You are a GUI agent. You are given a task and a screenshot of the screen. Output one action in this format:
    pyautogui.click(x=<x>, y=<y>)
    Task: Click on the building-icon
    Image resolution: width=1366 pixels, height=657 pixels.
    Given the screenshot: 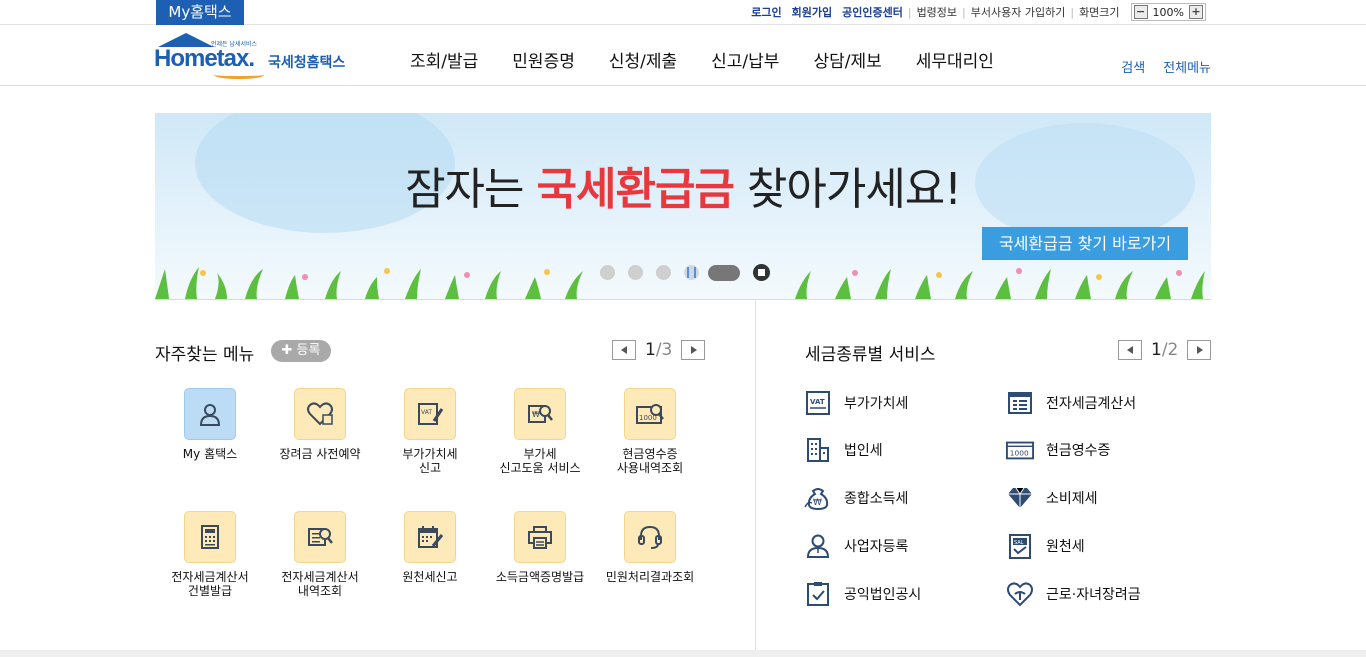 What is the action you would take?
    pyautogui.click(x=818, y=450)
    